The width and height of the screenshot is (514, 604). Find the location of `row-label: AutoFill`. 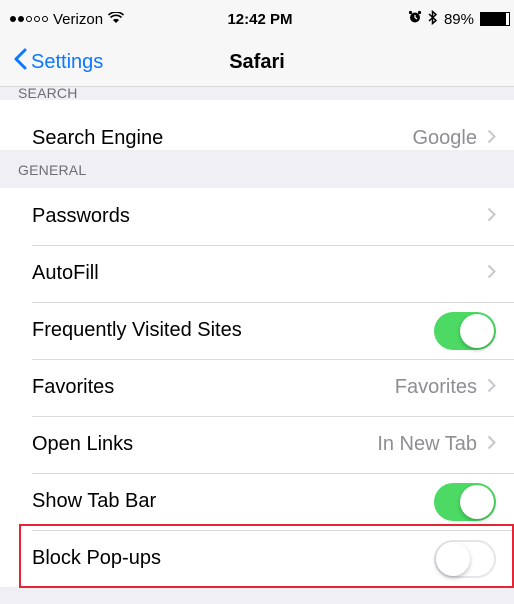

row-label: AutoFill is located at coordinates (65, 273).